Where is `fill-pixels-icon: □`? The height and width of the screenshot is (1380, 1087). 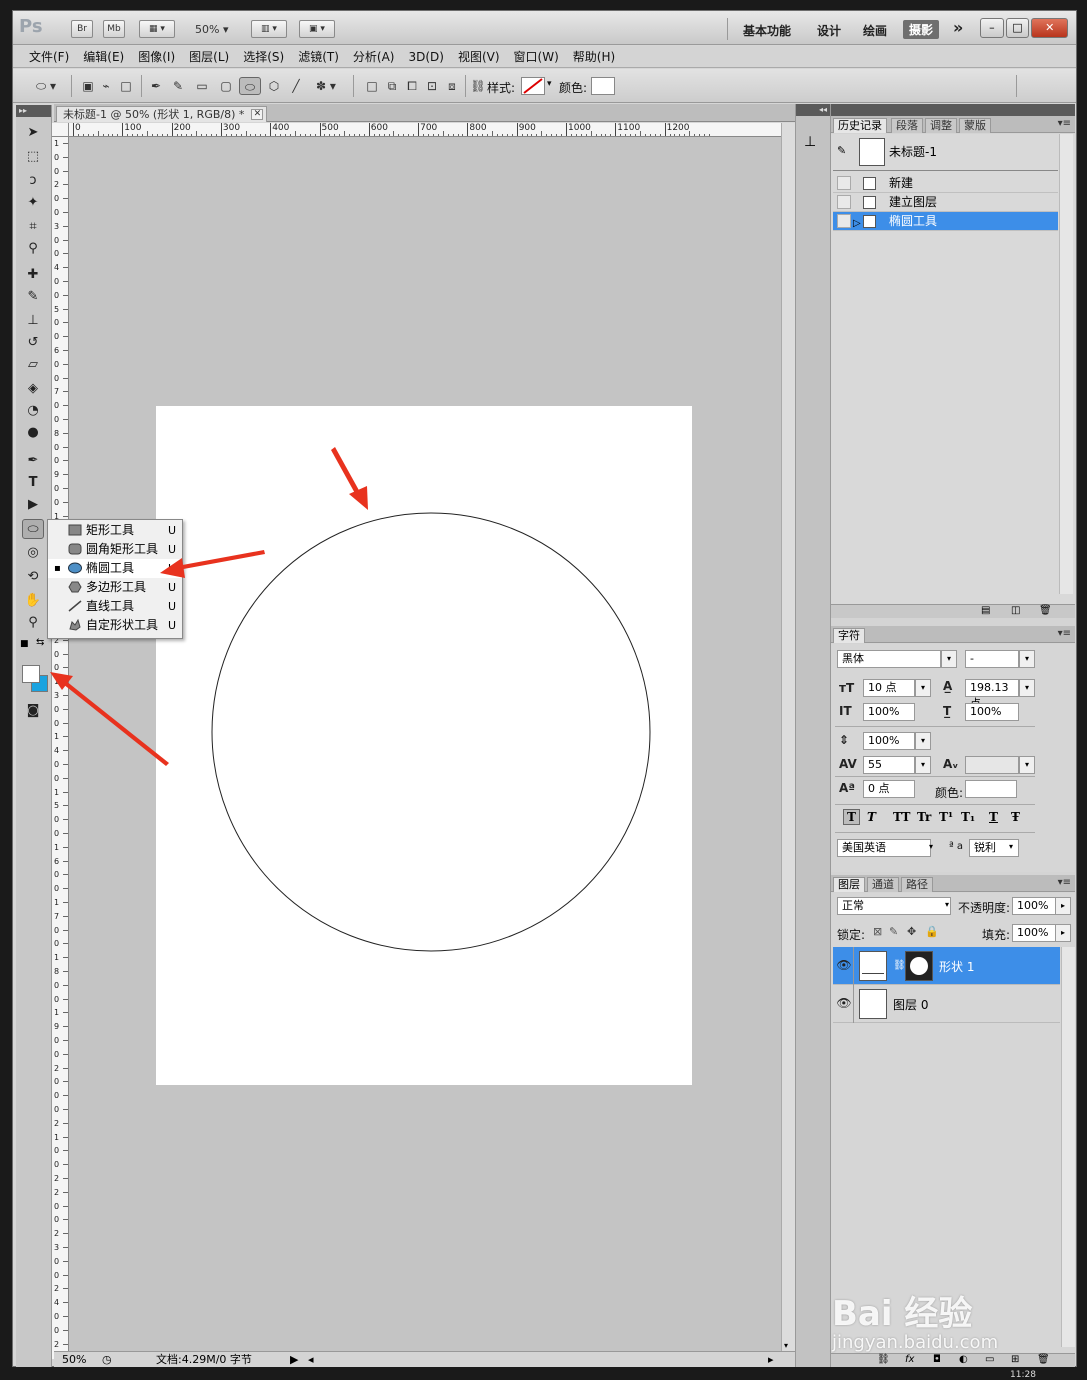
fill-pixels-icon: □ is located at coordinates (126, 86).